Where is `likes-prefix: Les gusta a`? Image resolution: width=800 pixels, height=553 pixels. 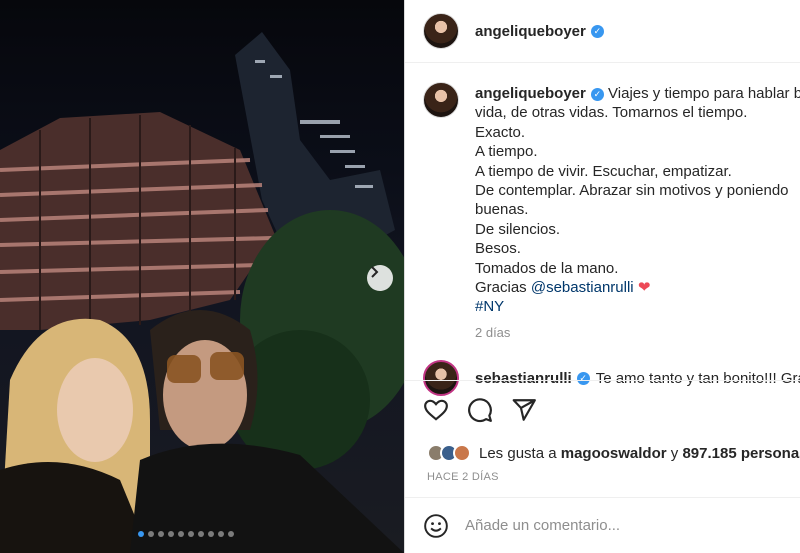 likes-prefix: Les gusta a is located at coordinates (518, 453).